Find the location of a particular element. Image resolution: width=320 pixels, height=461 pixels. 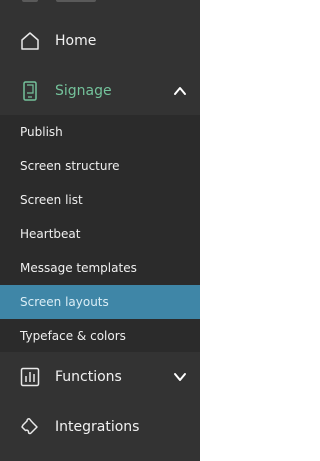

previous-menu-item-remnant is located at coordinates (100, 6).